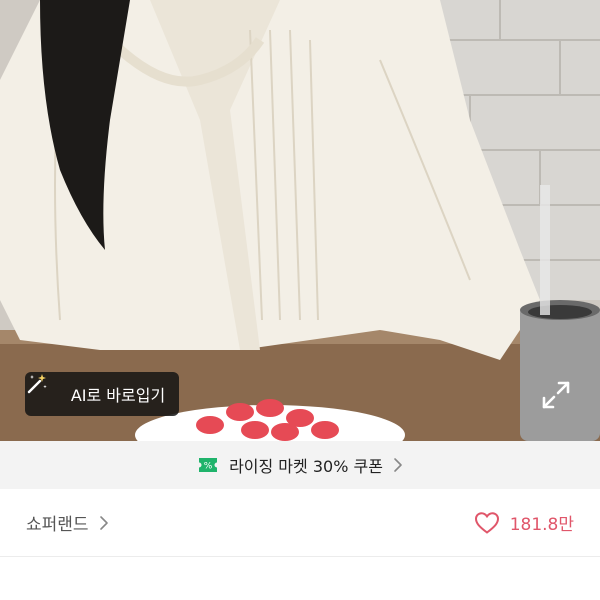 The image size is (600, 600). Describe the element at coordinates (541, 525) in the screenshot. I see `like-count: 181.8만` at that location.